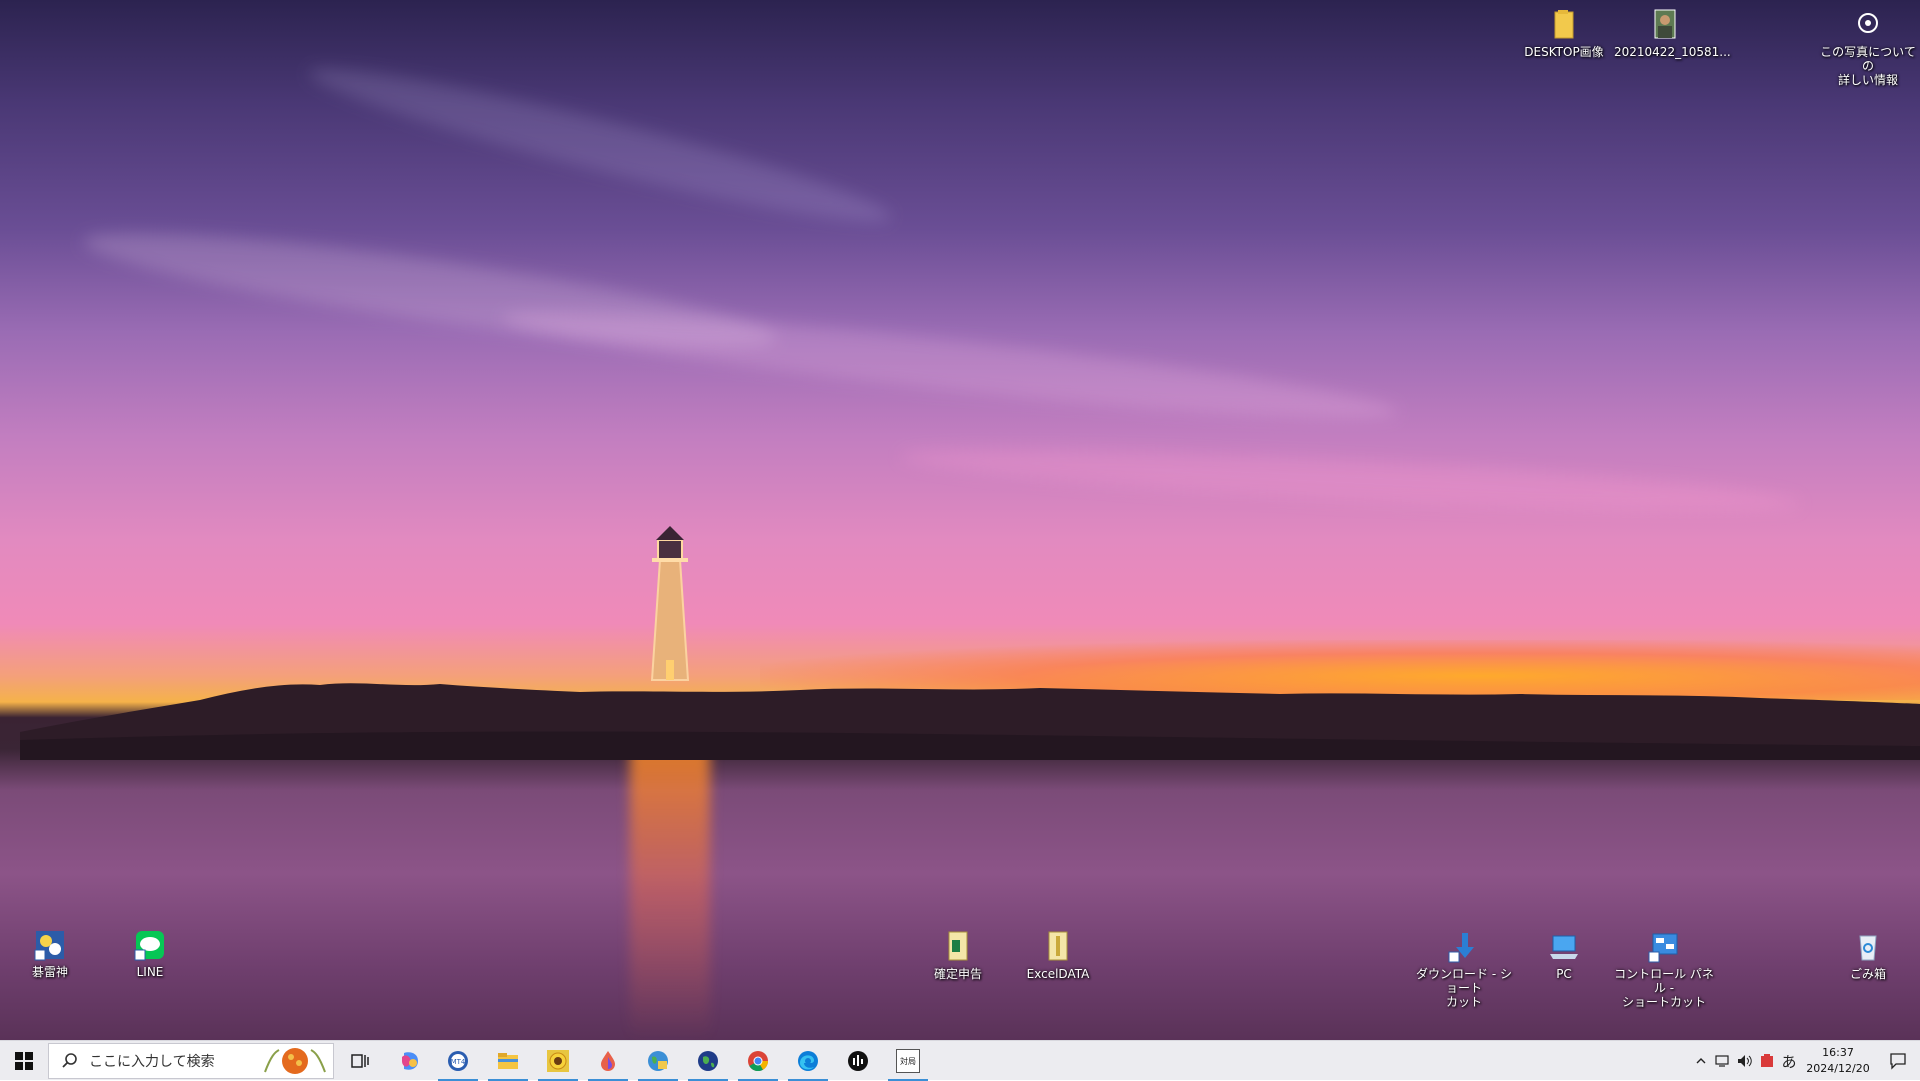  I want to click on excel-file-icon, so click(958, 946).